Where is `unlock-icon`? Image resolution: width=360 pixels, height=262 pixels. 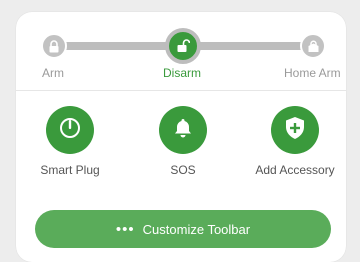
unlock-icon is located at coordinates (183, 46).